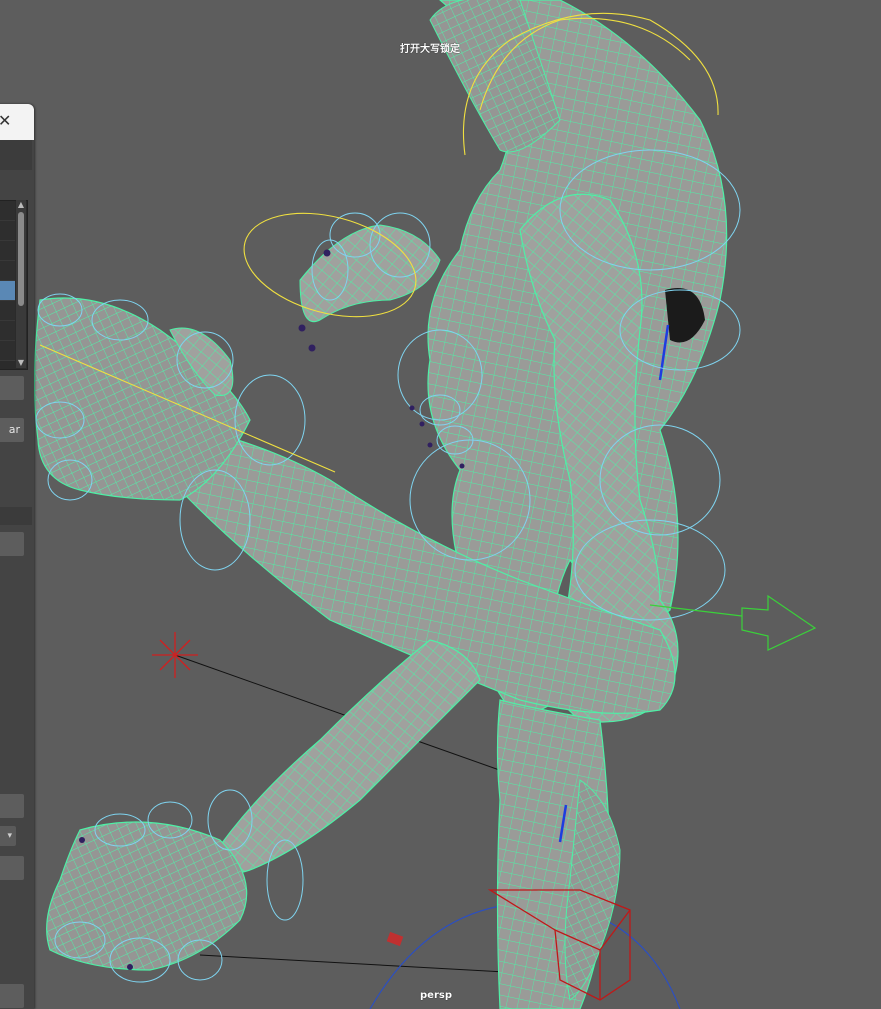 Image resolution: width=881 pixels, height=1009 pixels. What do you see at coordinates (8, 836) in the screenshot?
I see `panel-dropdown: ▾` at bounding box center [8, 836].